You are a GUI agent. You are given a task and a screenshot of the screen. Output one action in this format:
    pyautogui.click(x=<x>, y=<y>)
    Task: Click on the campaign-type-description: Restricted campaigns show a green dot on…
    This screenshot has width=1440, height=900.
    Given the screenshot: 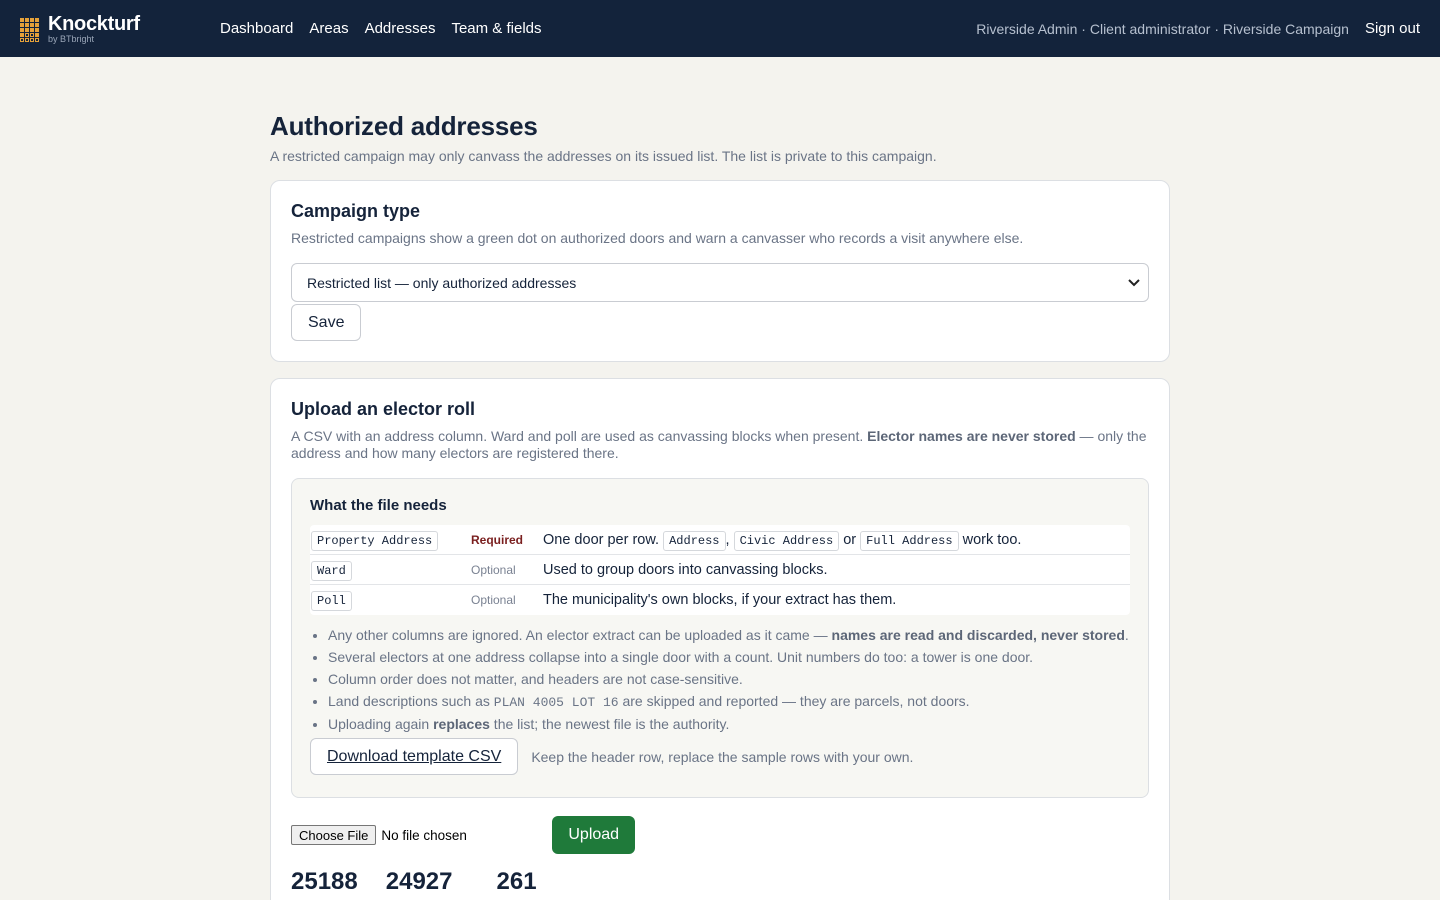 What is the action you would take?
    pyautogui.click(x=657, y=238)
    